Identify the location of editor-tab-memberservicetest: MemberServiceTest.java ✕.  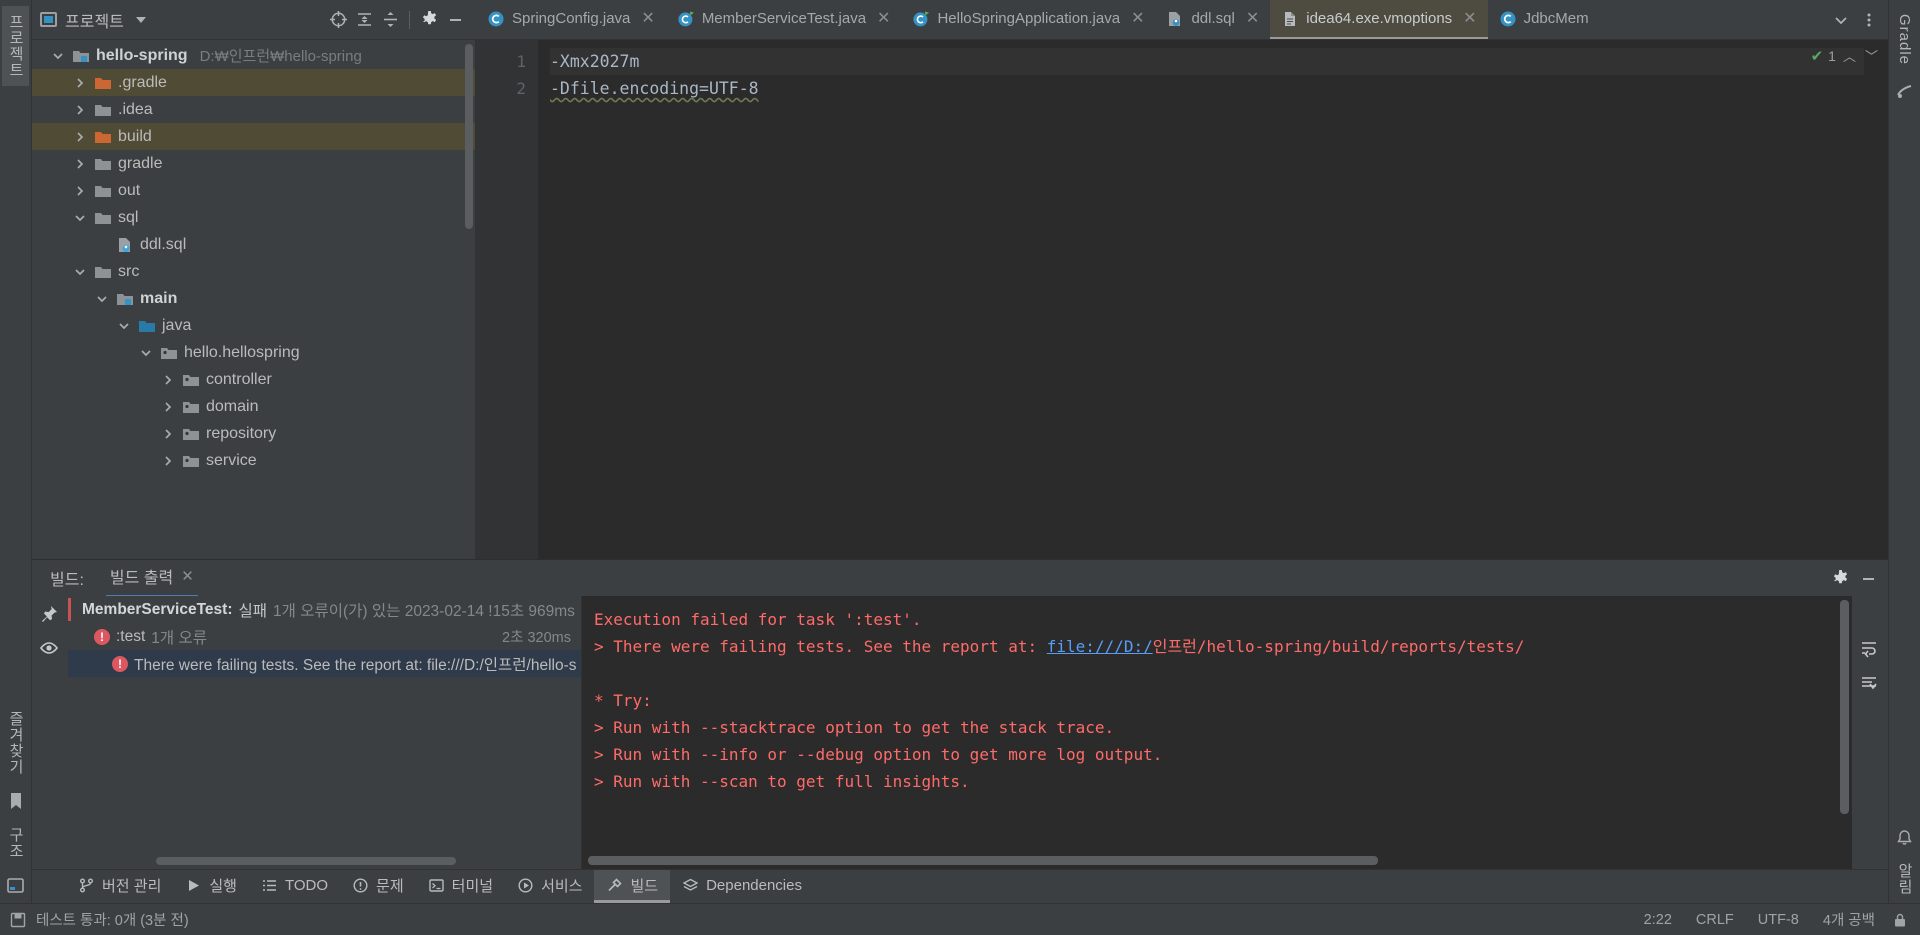
(784, 19).